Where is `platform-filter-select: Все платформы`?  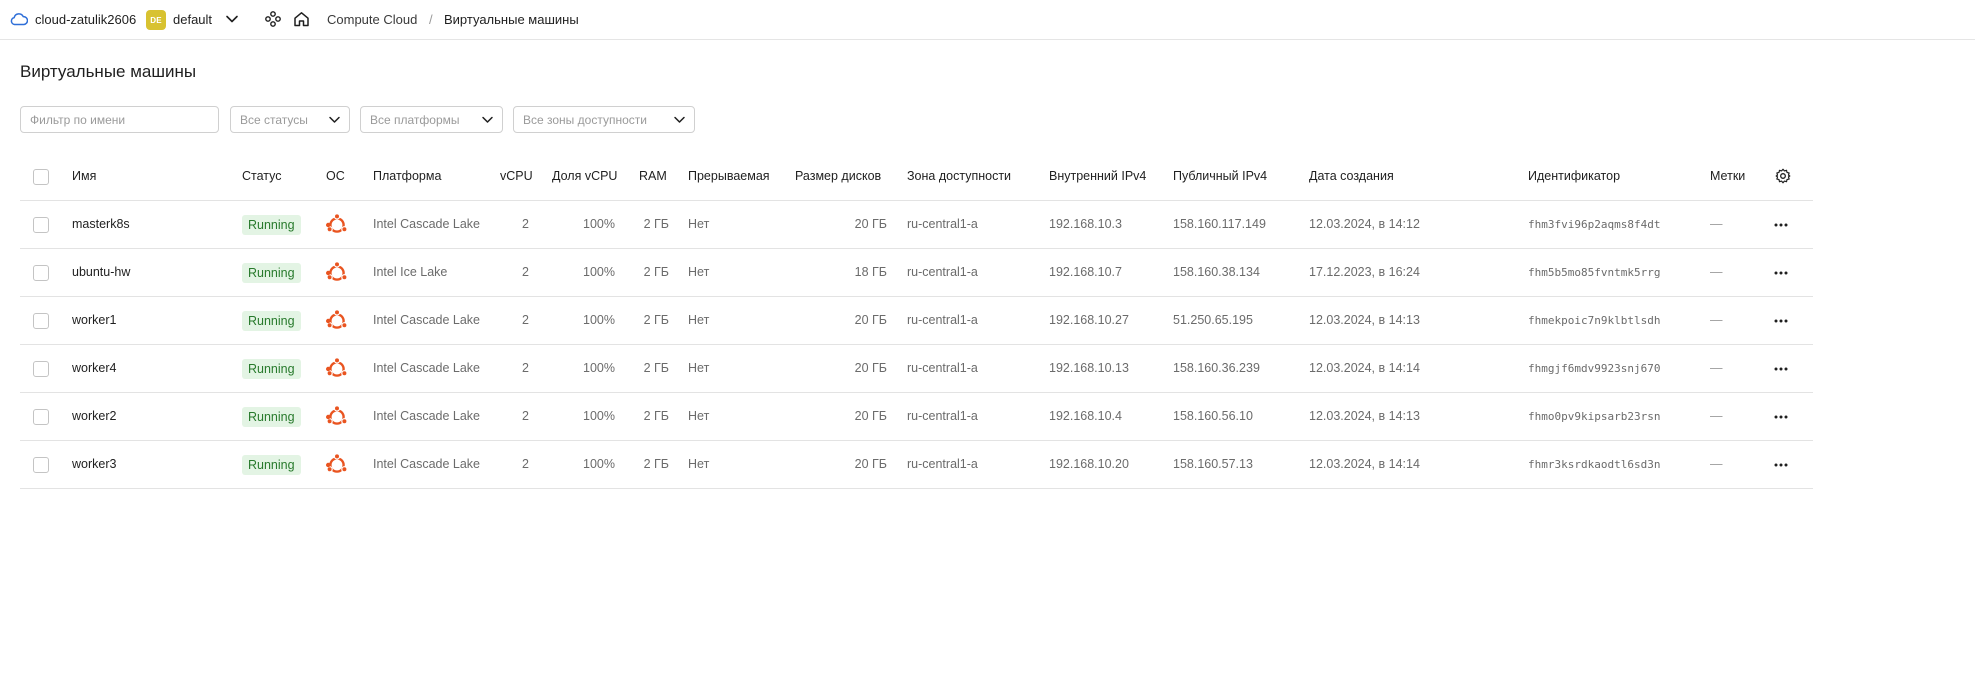 platform-filter-select: Все платформы is located at coordinates (431, 119).